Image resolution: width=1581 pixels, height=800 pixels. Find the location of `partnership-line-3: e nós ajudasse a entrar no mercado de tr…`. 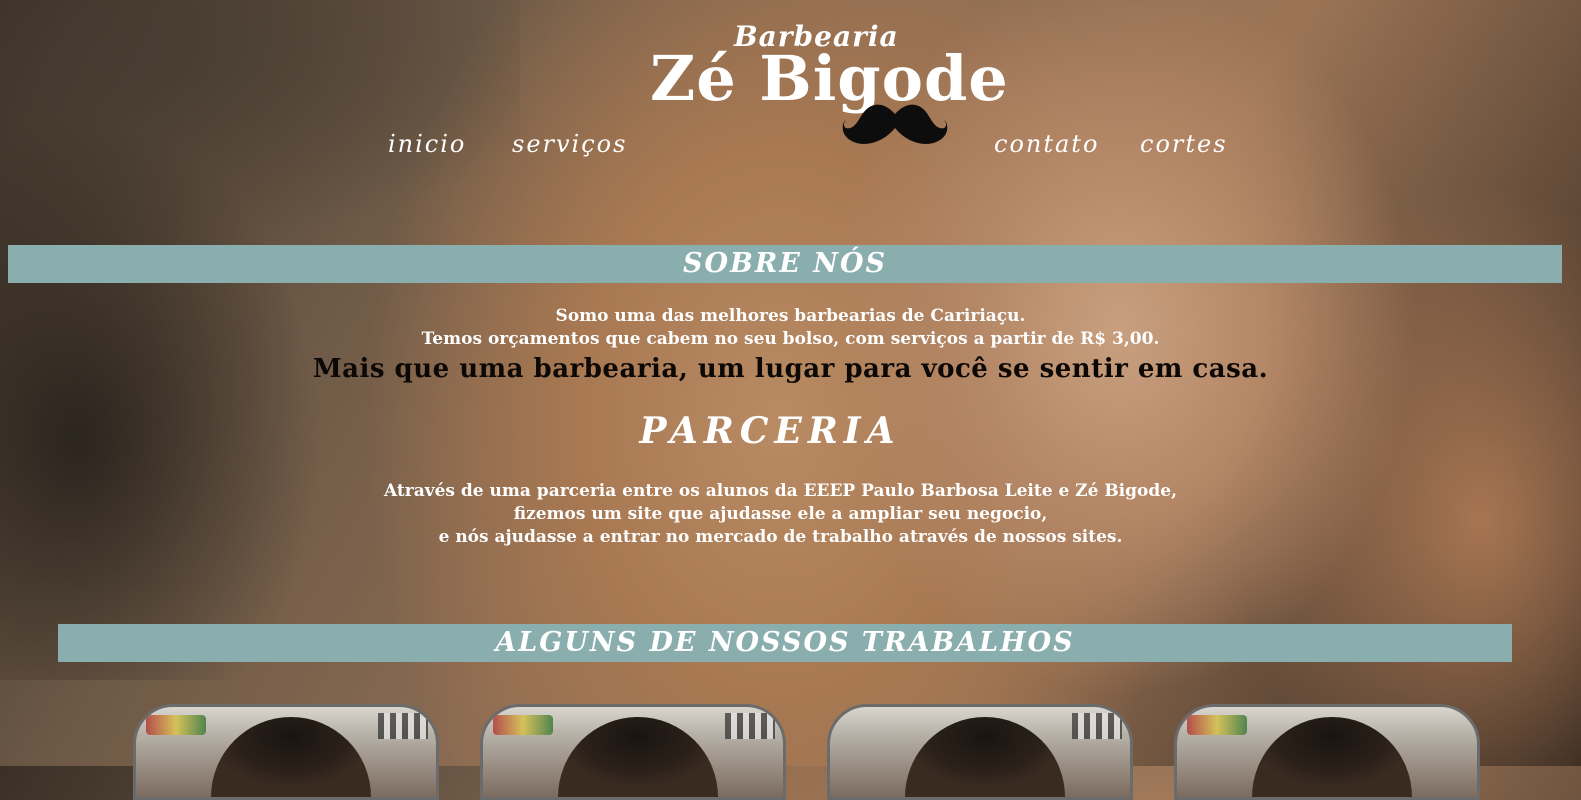

partnership-line-3: e nós ajudasse a entrar no mercado de tr… is located at coordinates (780, 537).